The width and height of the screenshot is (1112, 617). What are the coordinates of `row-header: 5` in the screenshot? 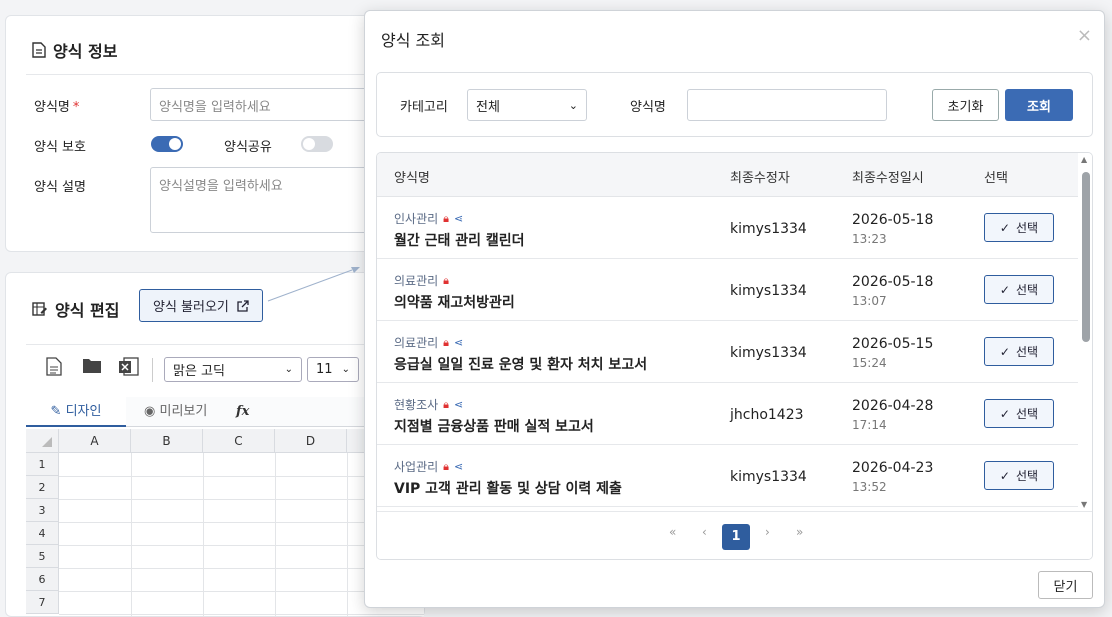 It's located at (42, 556).